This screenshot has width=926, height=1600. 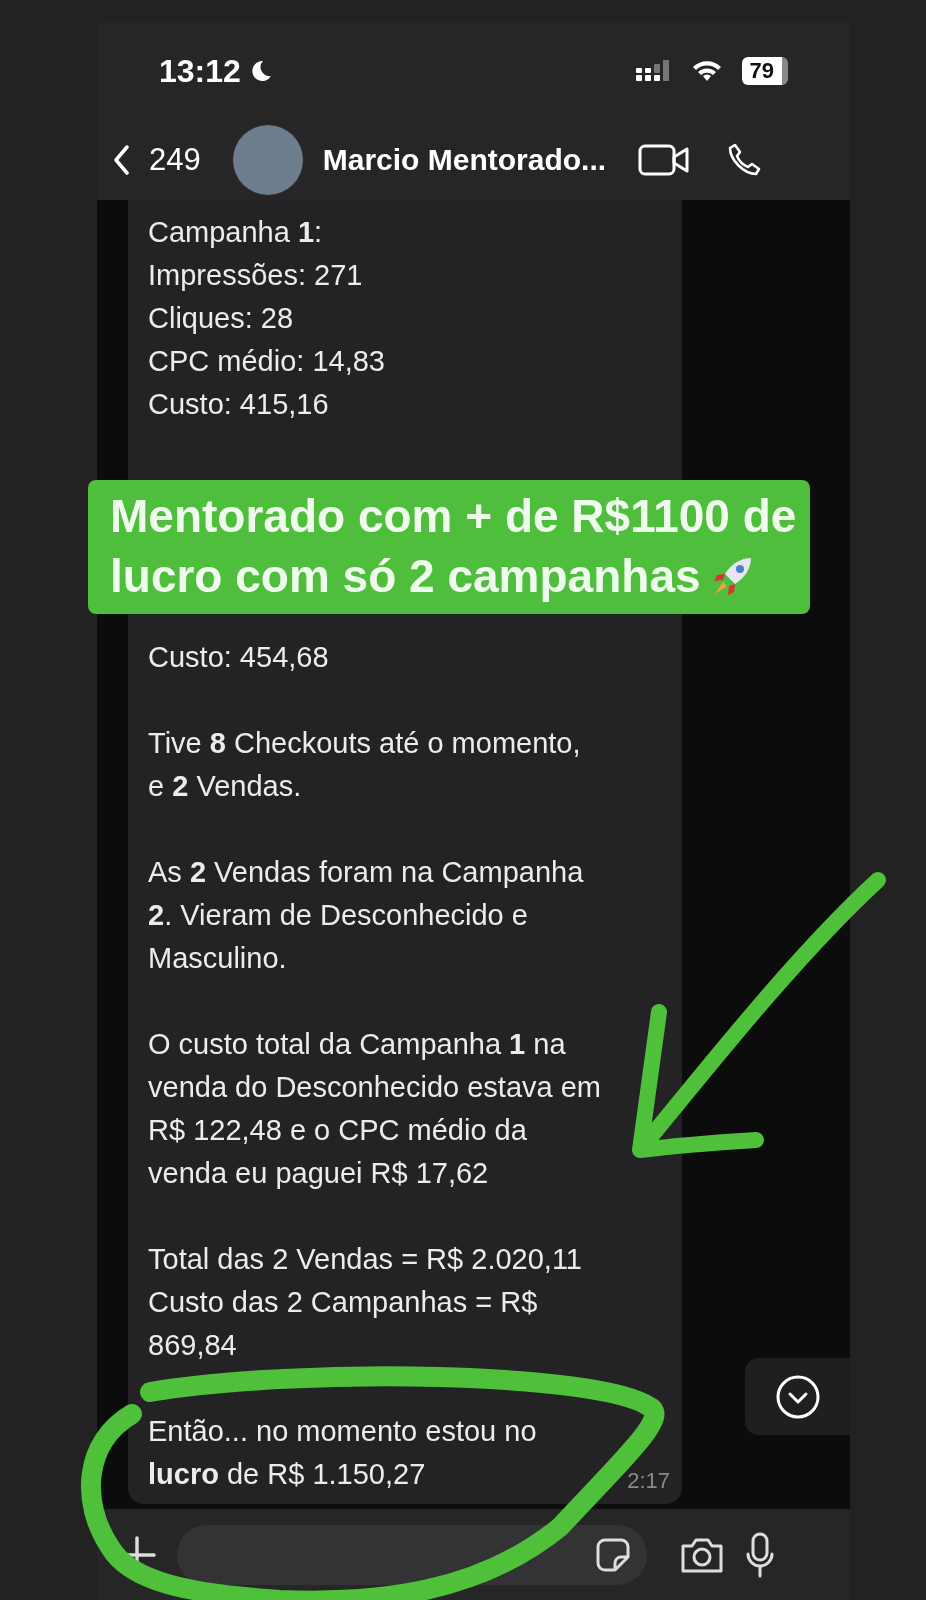 I want to click on message-text: Tive 8 Checkouts até o momento, e 2 Vendas., so click(x=364, y=765).